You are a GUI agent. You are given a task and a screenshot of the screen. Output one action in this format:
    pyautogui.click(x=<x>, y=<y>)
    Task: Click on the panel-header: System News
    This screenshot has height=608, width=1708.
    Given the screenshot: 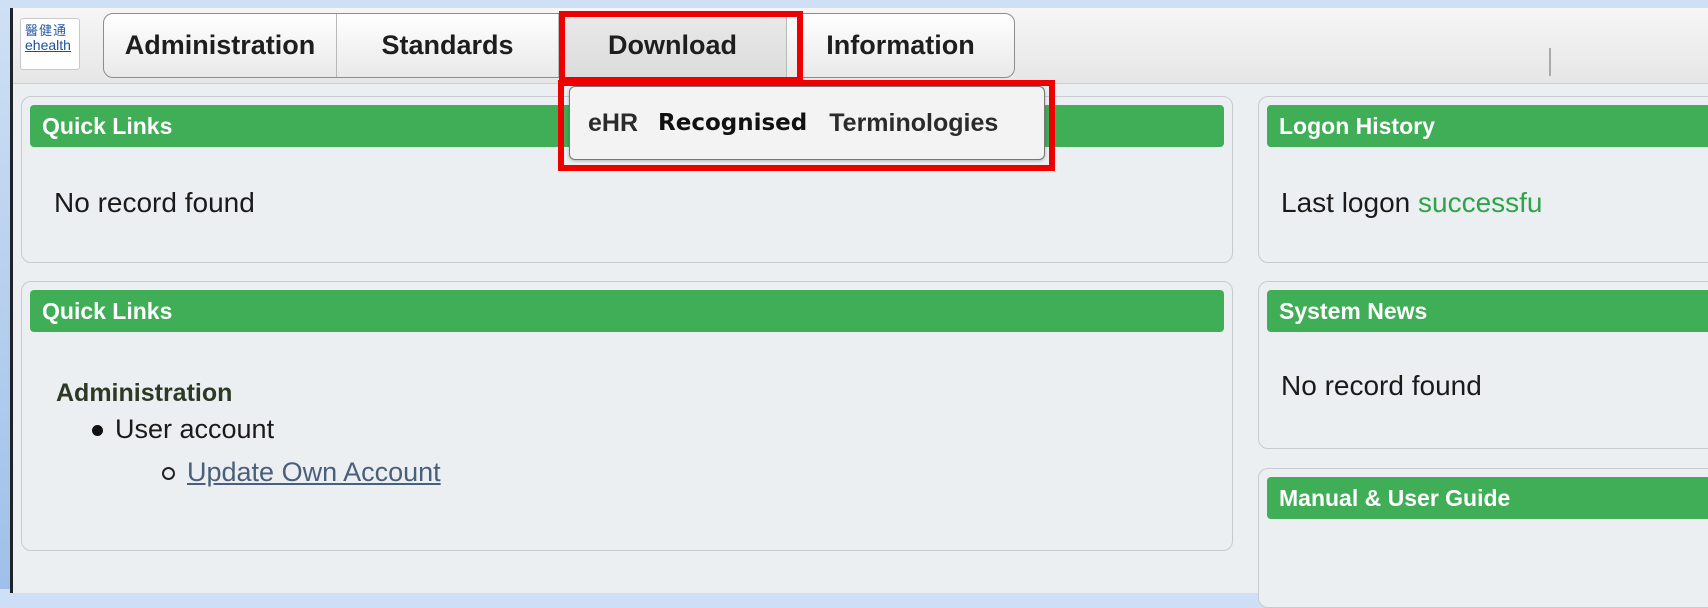 What is the action you would take?
    pyautogui.click(x=1487, y=311)
    